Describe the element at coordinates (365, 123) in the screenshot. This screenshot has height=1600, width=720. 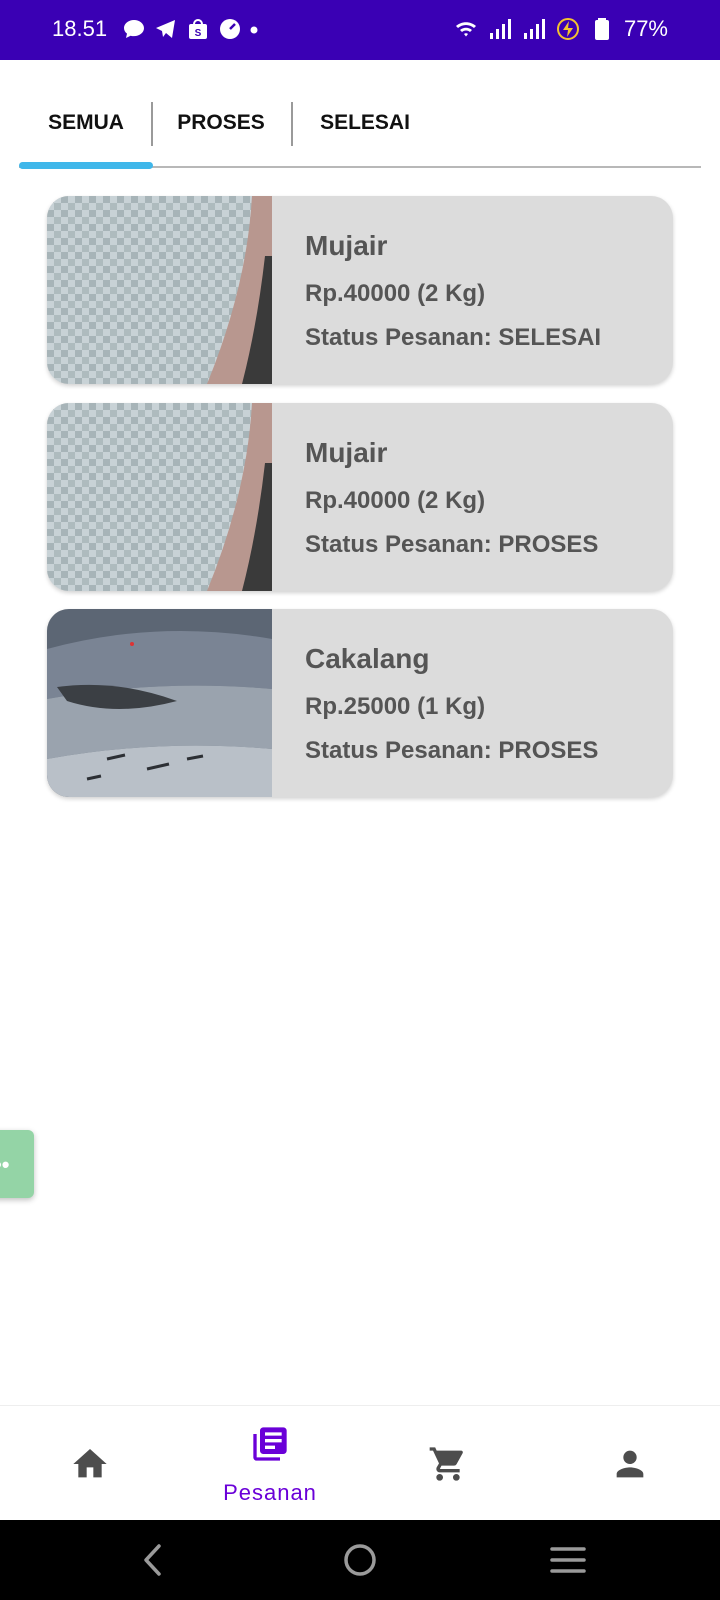
I see `tab-selesai: SELESAI` at that location.